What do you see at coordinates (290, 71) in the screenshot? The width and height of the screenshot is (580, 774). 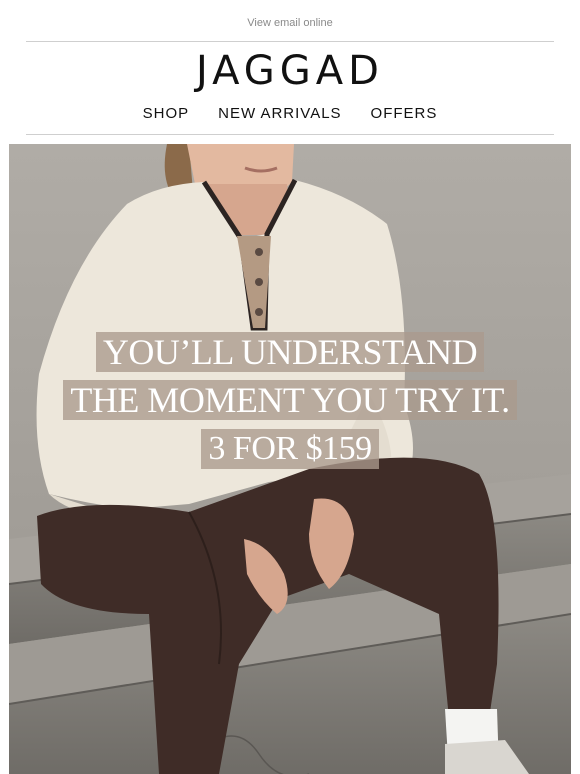 I see `brand-logo: JAGGAD` at bounding box center [290, 71].